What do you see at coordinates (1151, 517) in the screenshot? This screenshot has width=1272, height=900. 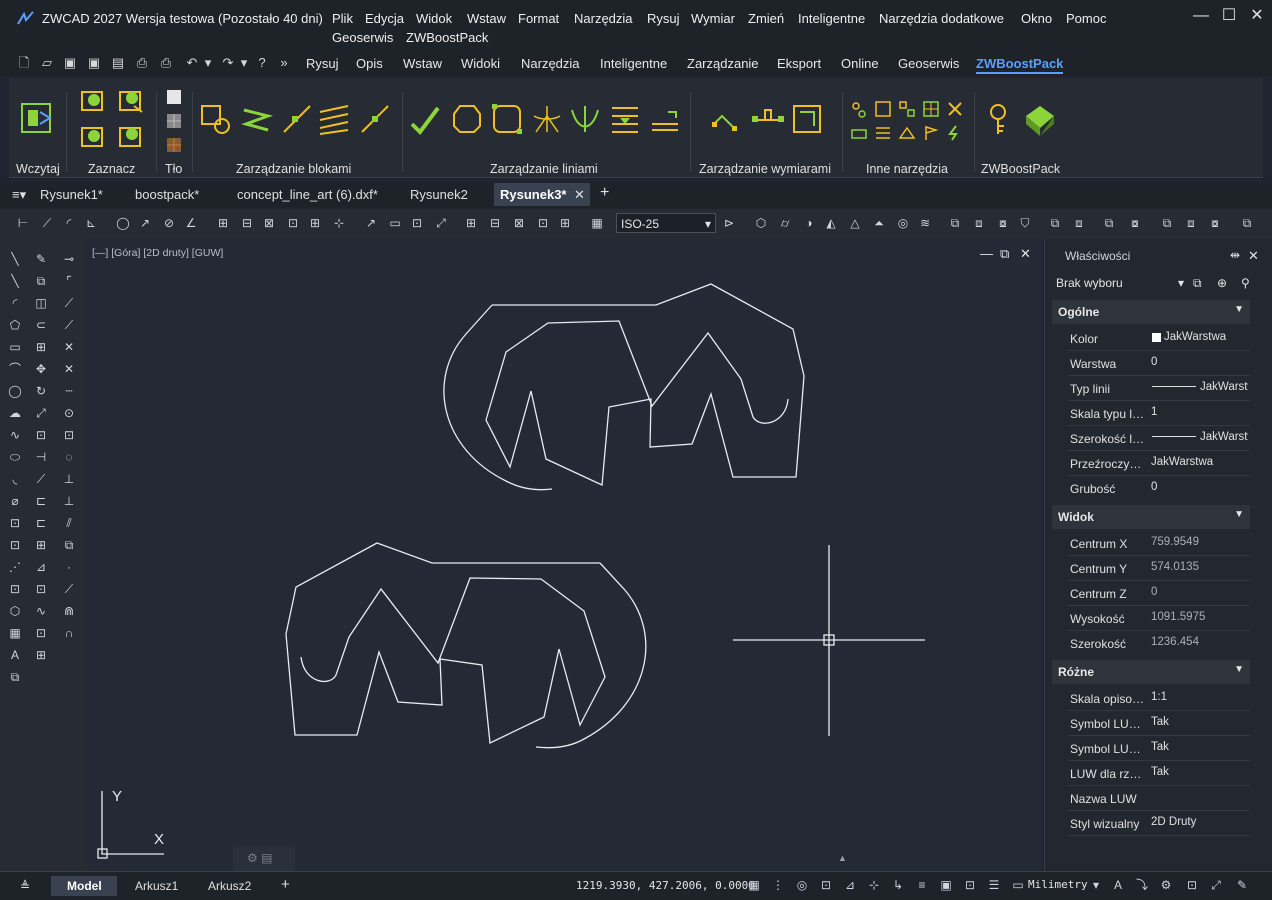 I see `section-widok: Widok ▼` at bounding box center [1151, 517].